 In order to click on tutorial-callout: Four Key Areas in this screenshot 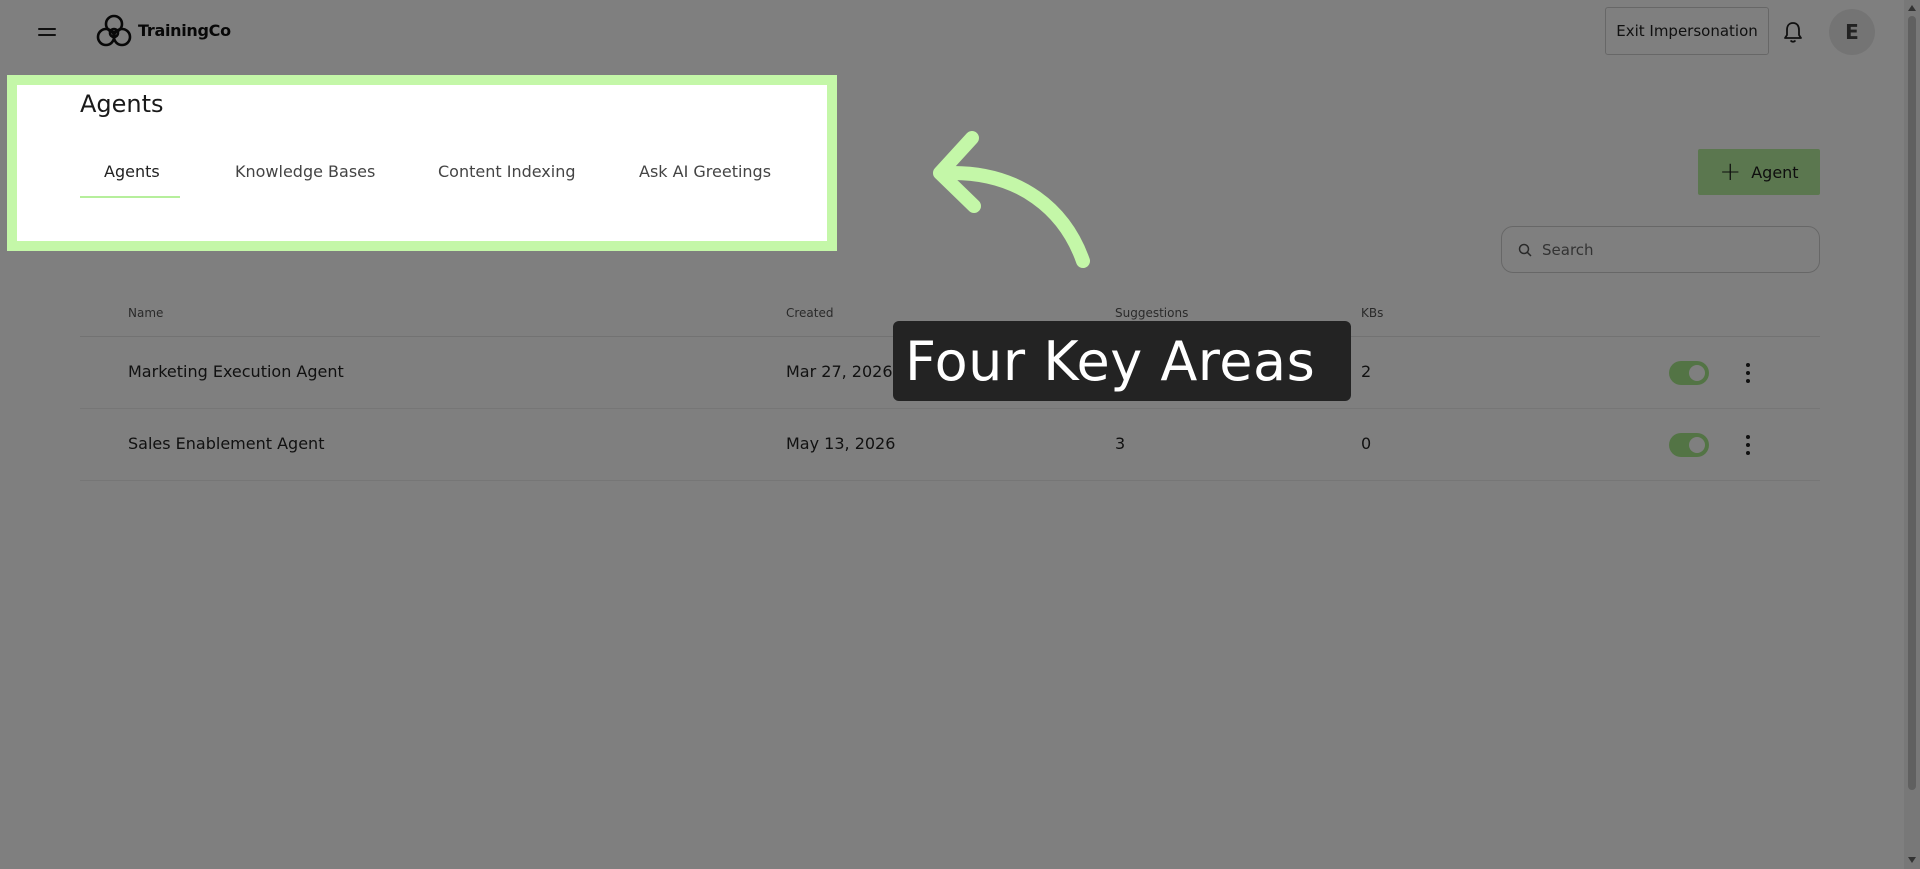, I will do `click(1122, 361)`.